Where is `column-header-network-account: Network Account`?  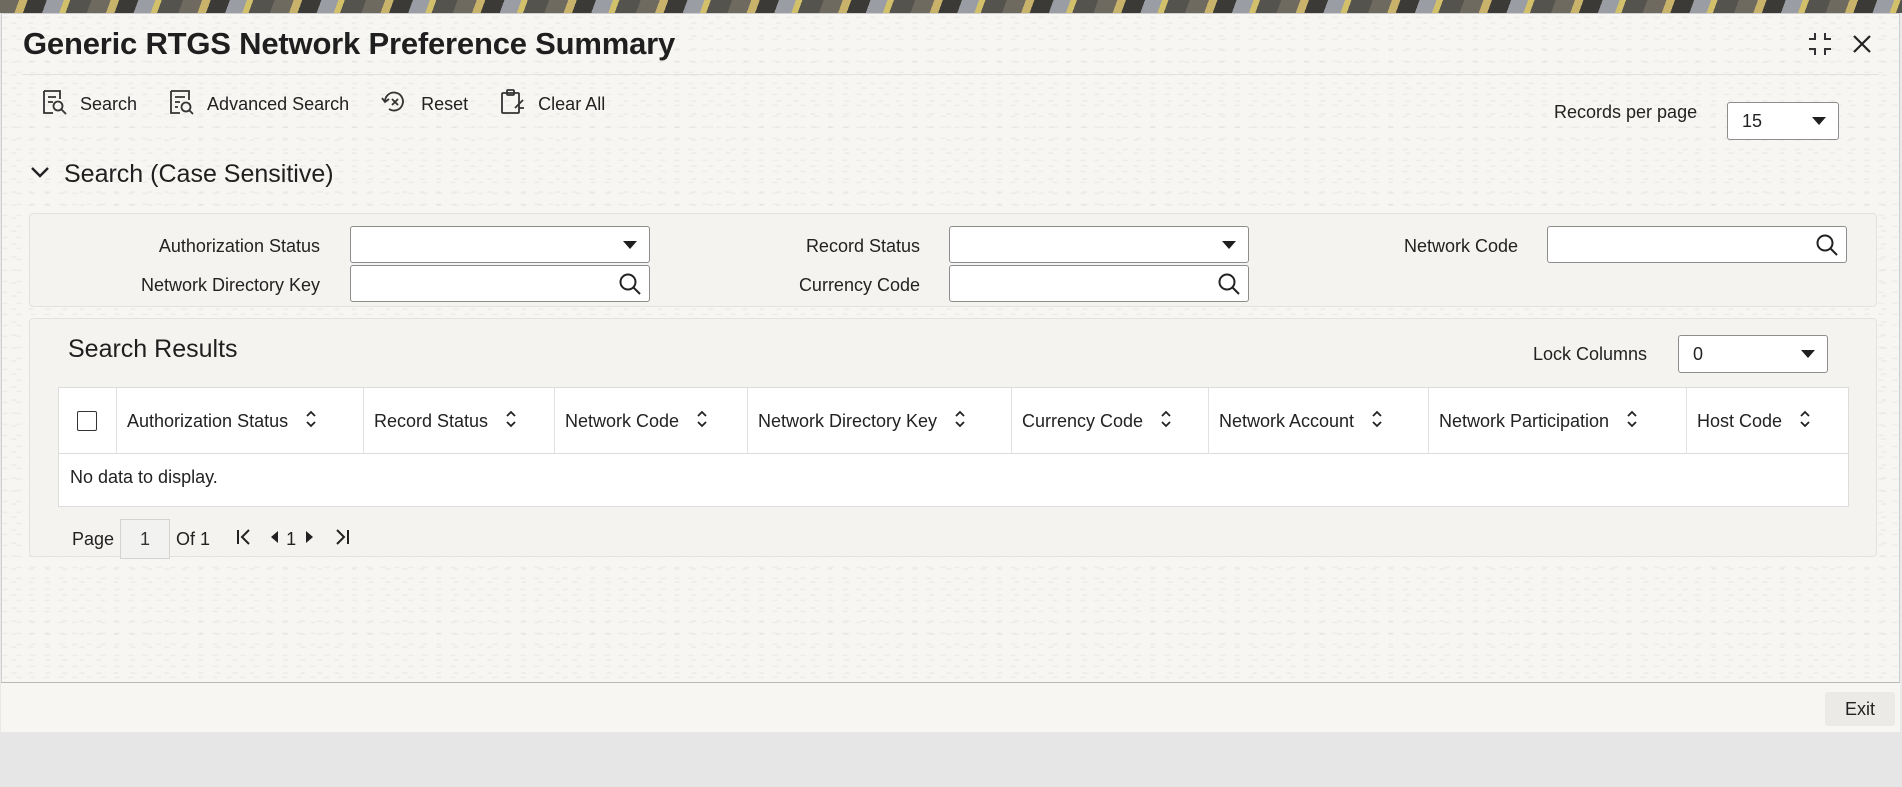
column-header-network-account: Network Account is located at coordinates (1319, 421).